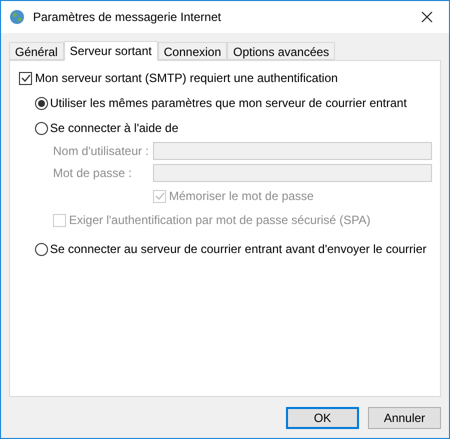  What do you see at coordinates (220, 220) in the screenshot?
I see `checkbox-label: Exiger l'authentification par mot de passe sécurisé (SPA)` at bounding box center [220, 220].